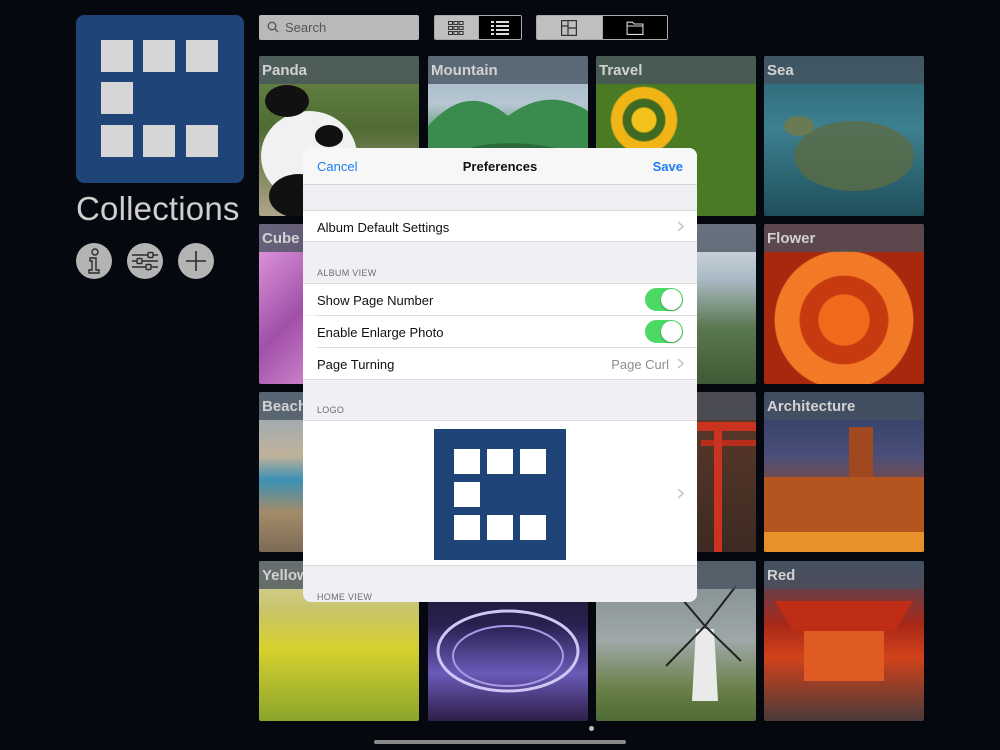  What do you see at coordinates (349, 27) in the screenshot?
I see `search-input` at bounding box center [349, 27].